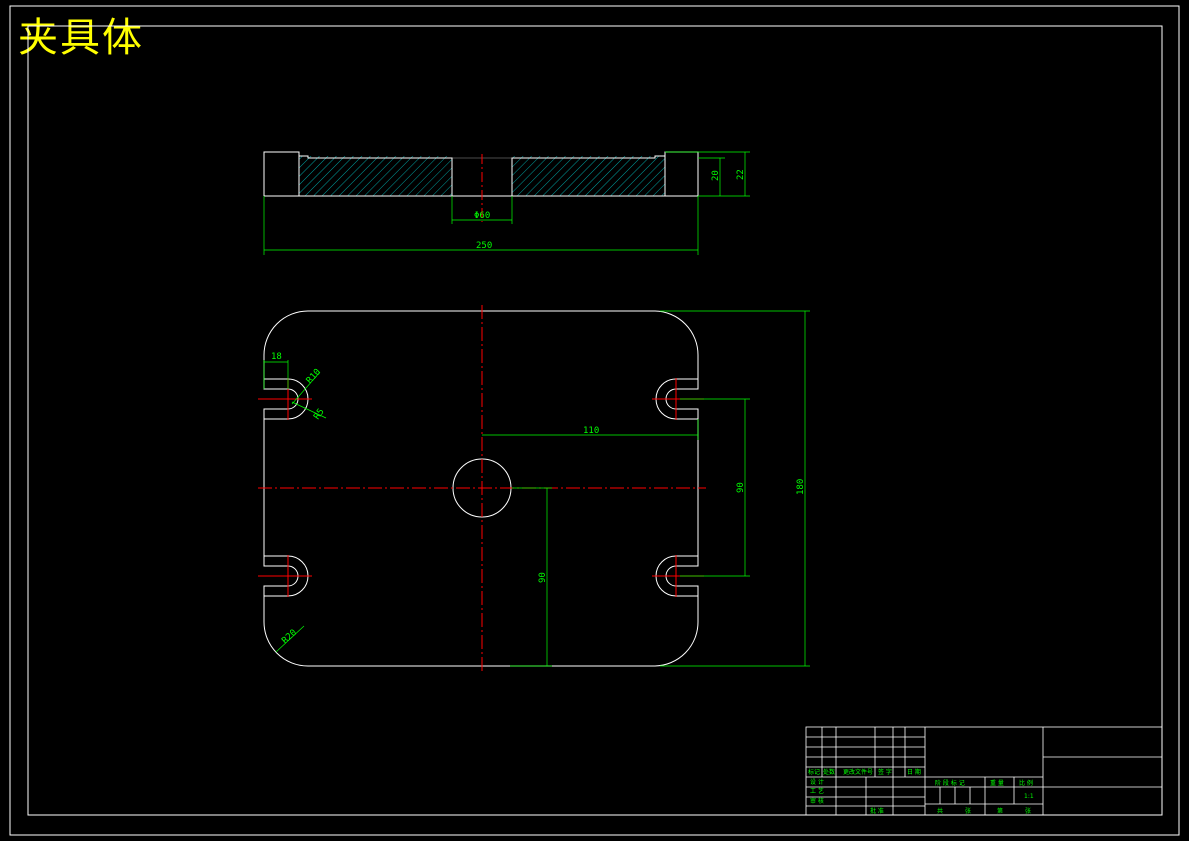 The image size is (1189, 841). Describe the element at coordinates (319, 414) in the screenshot. I see `dim-slot-radius-small: R5` at that location.